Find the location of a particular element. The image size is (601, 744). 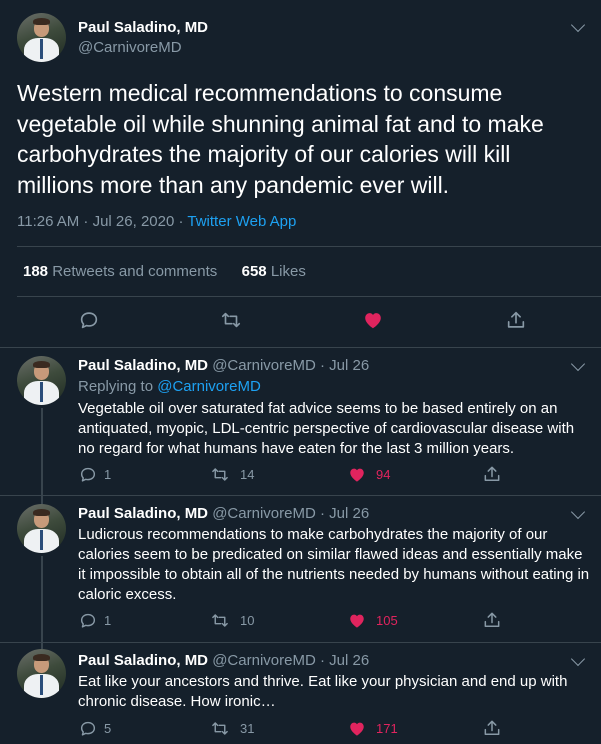

timestamp: 11:26 AM · Jul 26, 2020 · is located at coordinates (102, 221).